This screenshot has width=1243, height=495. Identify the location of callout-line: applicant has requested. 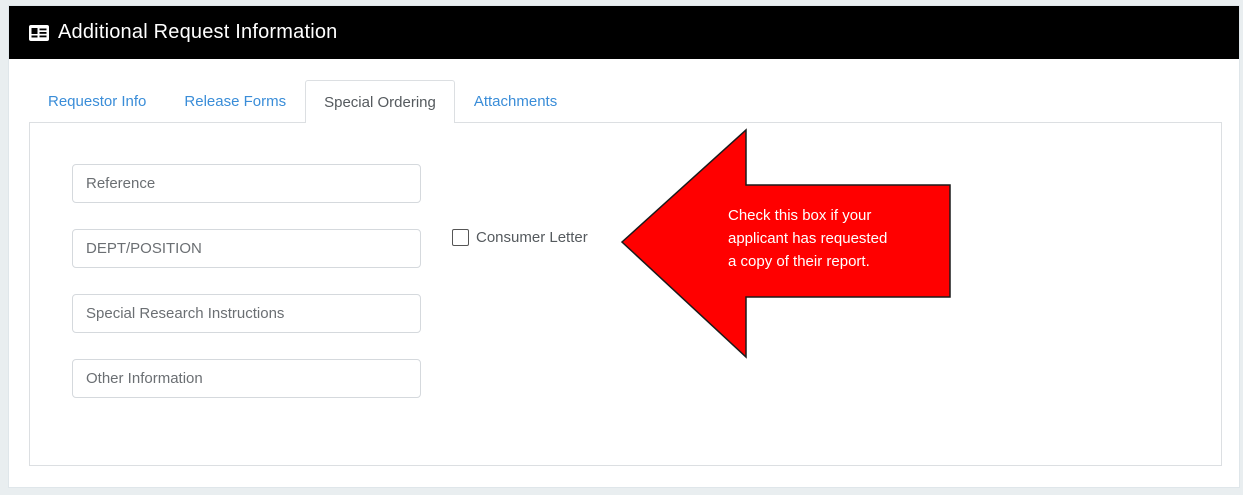
(808, 238).